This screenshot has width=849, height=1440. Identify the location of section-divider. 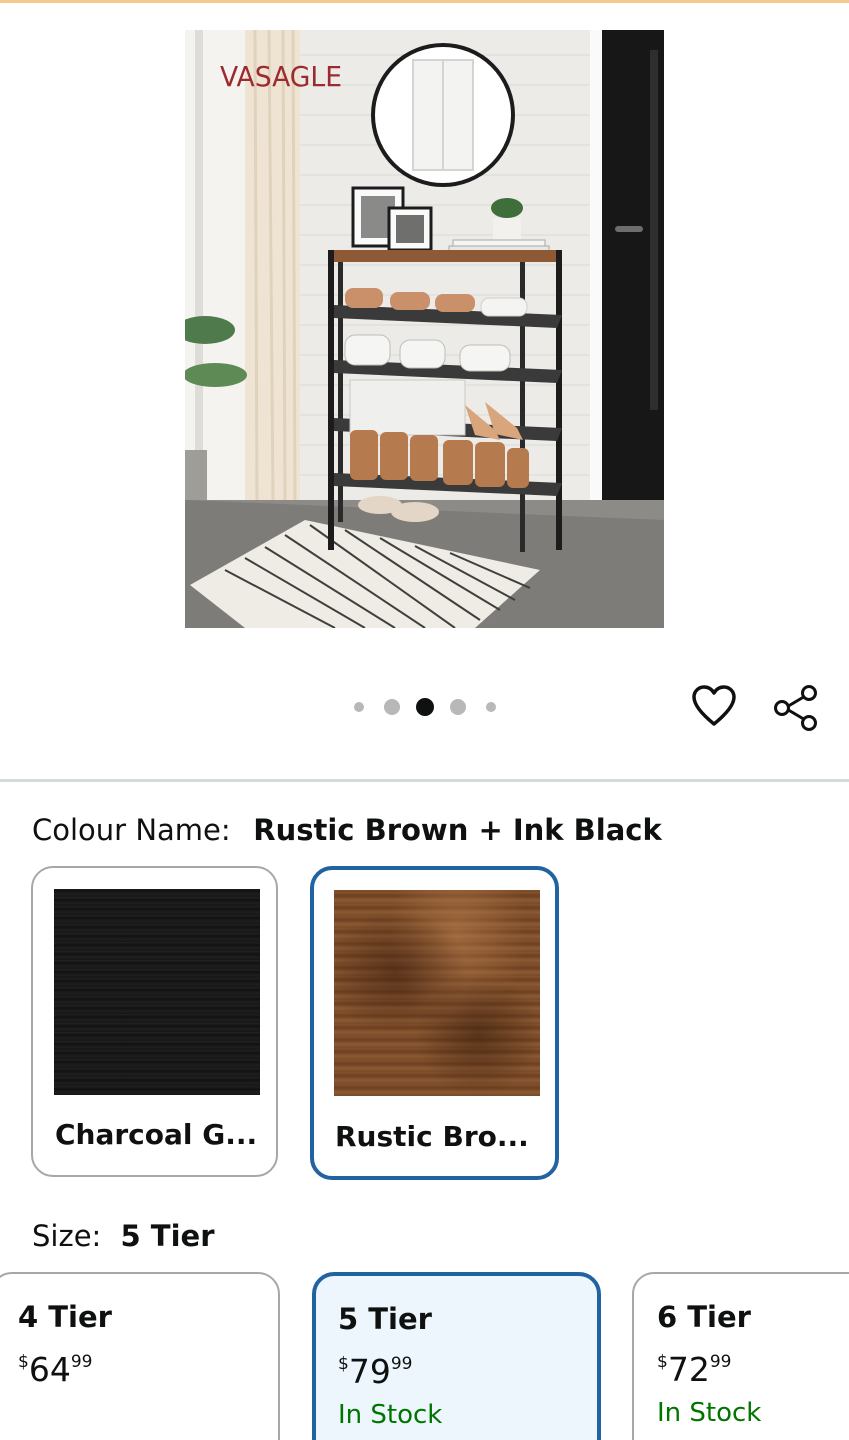
(424, 780).